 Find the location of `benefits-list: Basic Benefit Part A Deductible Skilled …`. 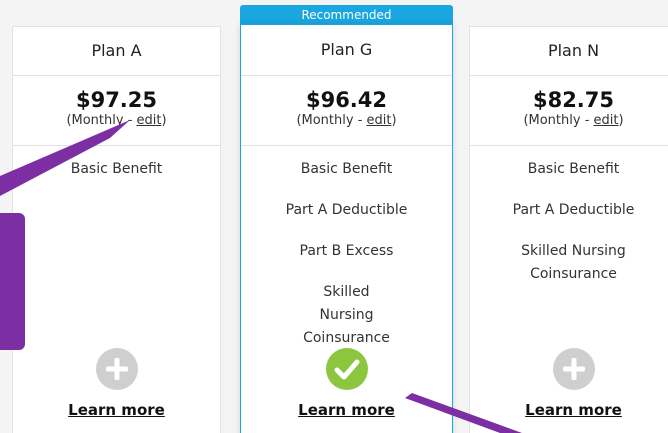

benefits-list: Basic Benefit Part A Deductible Skilled … is located at coordinates (569, 216).